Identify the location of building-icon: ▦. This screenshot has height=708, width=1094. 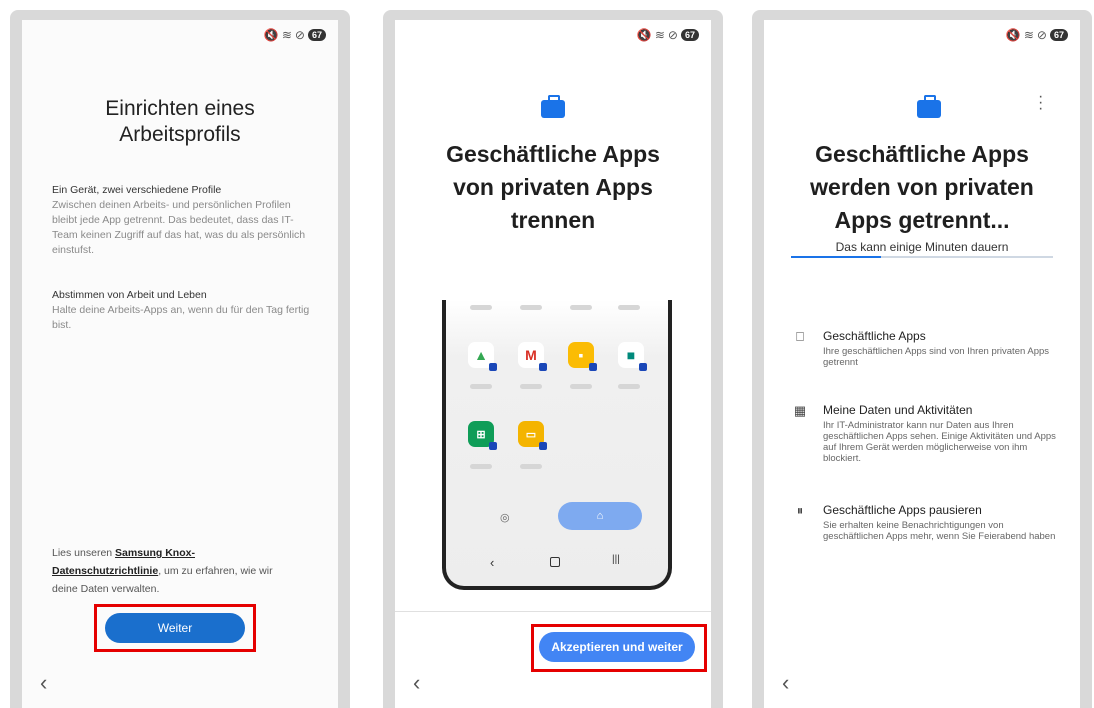
(800, 410).